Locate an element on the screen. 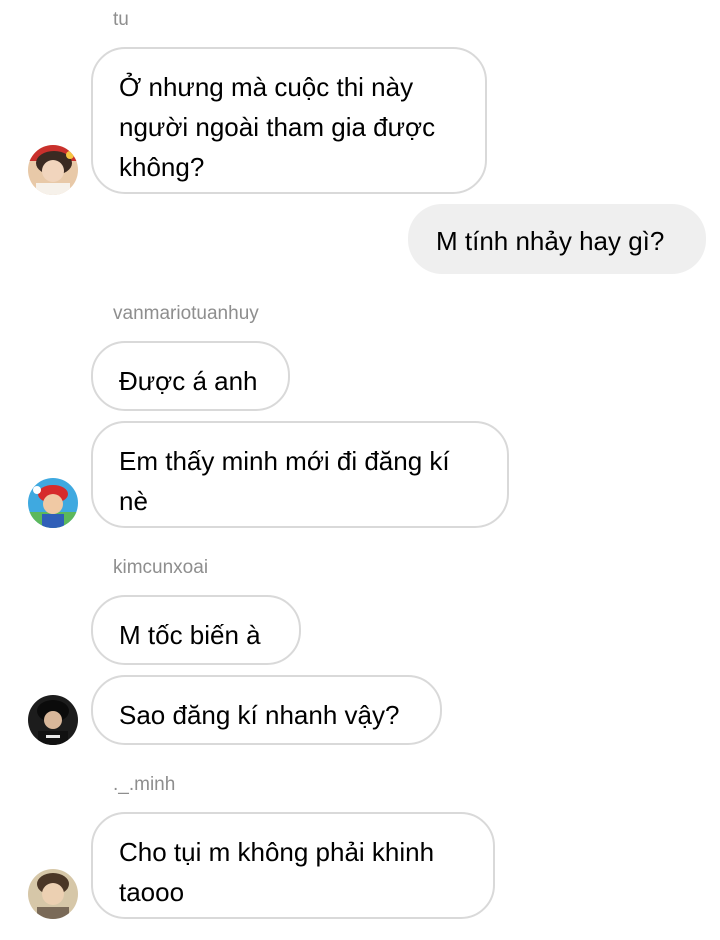 The width and height of the screenshot is (720, 940). avatar-vanmariotuanhuy is located at coordinates (53, 503).